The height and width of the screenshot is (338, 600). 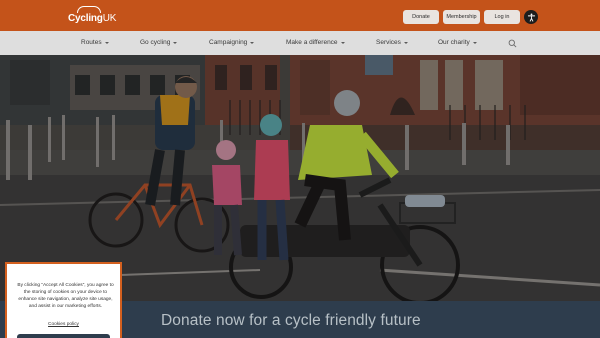 I want to click on cycling-uk-logo: CyclingUK, so click(x=92, y=16).